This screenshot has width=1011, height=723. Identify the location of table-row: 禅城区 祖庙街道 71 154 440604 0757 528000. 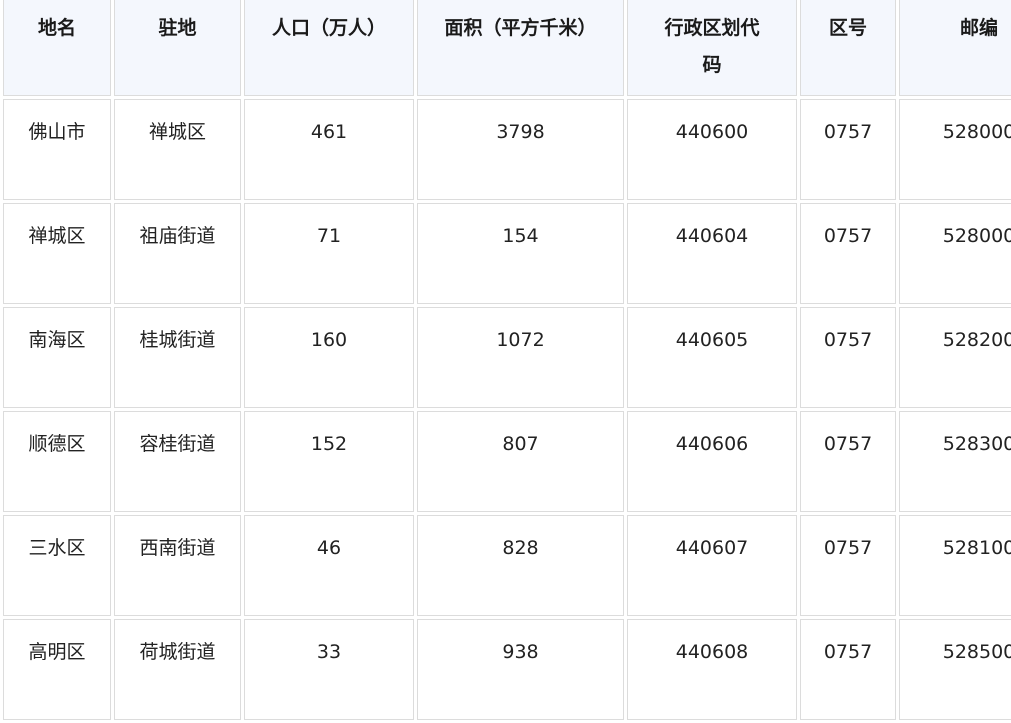
(507, 253).